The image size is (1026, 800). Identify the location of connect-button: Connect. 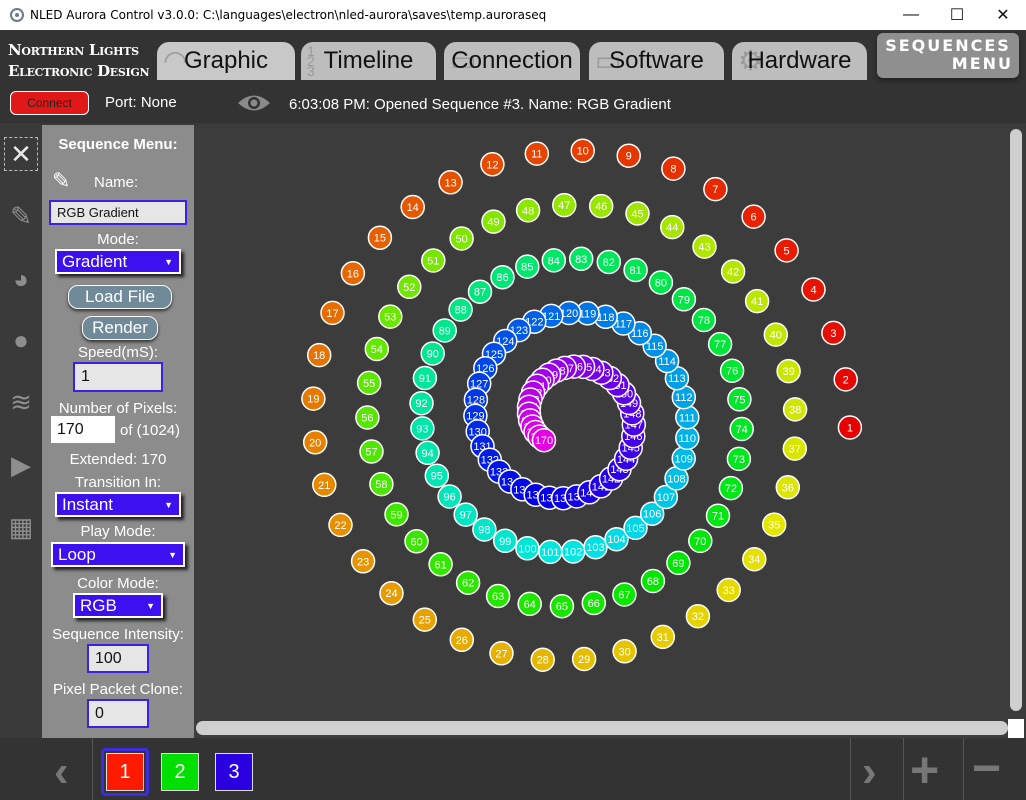
(49, 103).